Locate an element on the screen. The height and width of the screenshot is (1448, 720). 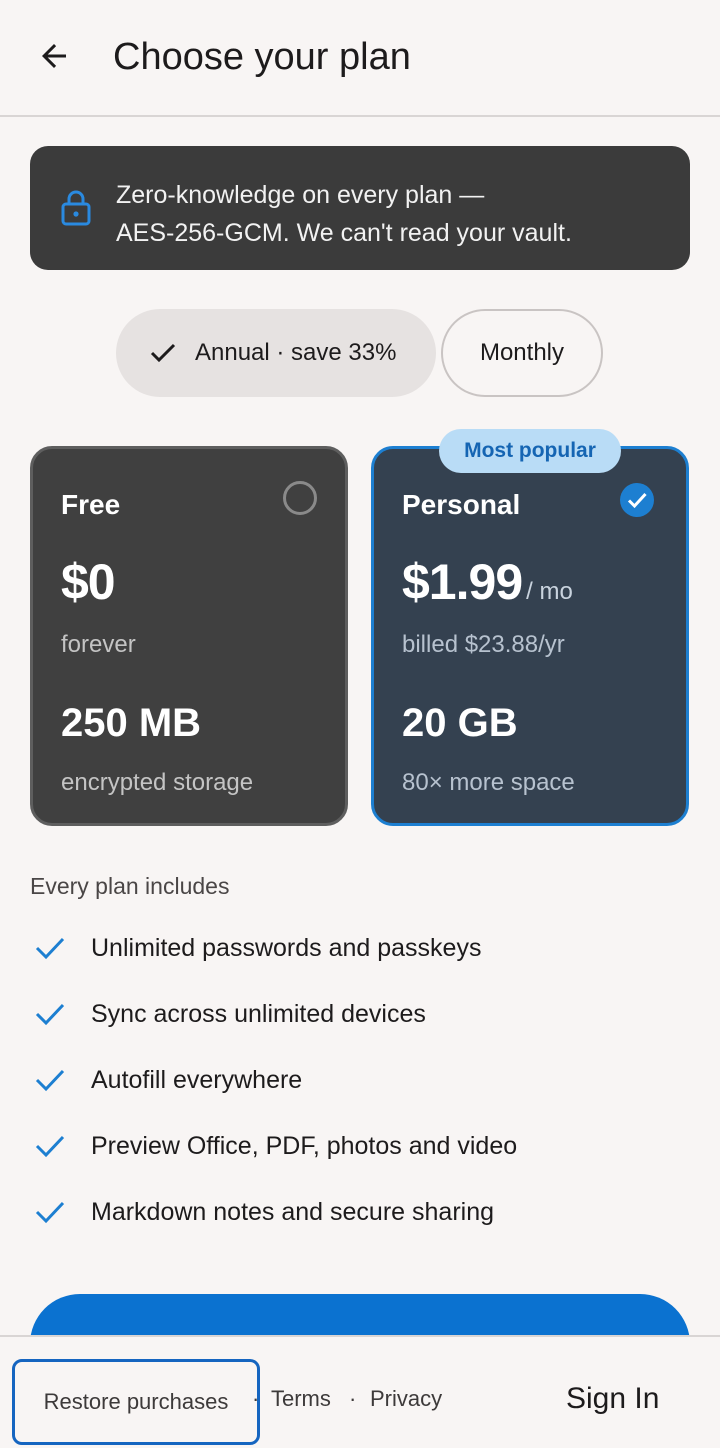
feature-item: Autofill everywhere is located at coordinates (166, 1080).